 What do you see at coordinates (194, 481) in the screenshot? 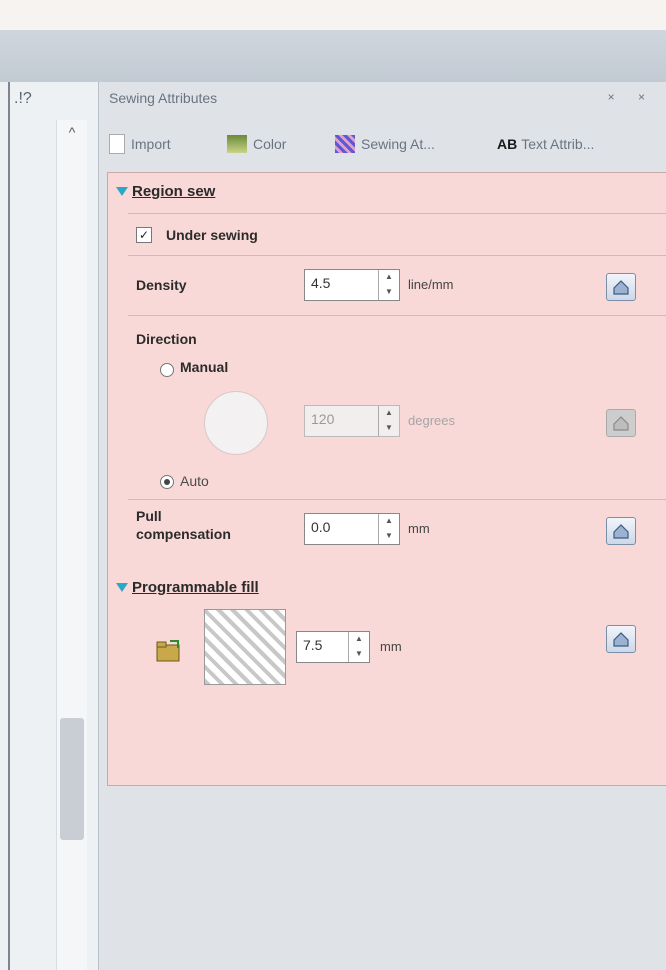
I see `direction-auto-label: Auto` at bounding box center [194, 481].